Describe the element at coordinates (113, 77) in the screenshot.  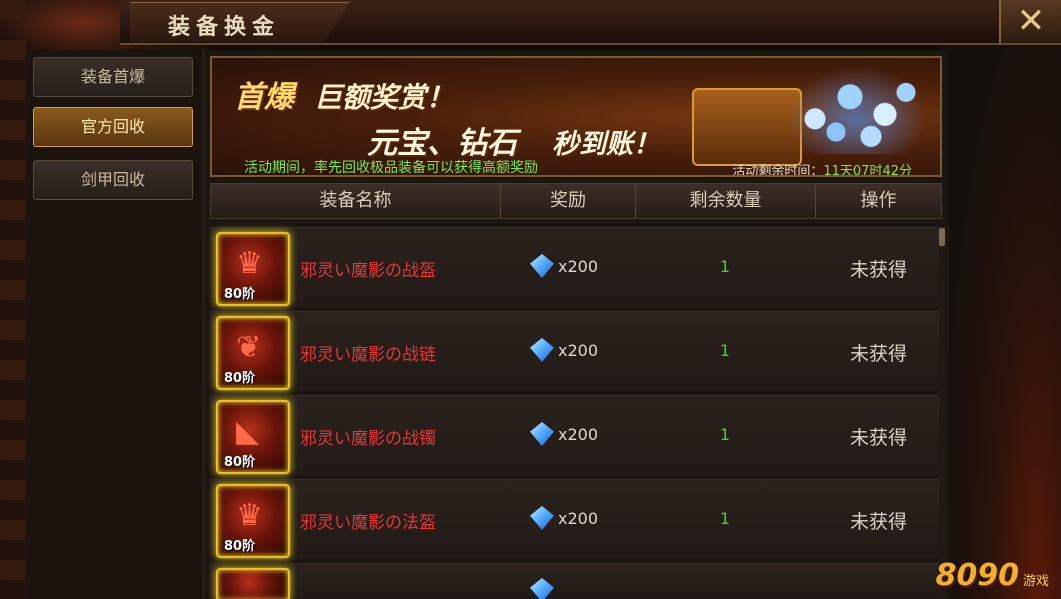
I see `sidebar-item-first-drop: 装备首爆` at that location.